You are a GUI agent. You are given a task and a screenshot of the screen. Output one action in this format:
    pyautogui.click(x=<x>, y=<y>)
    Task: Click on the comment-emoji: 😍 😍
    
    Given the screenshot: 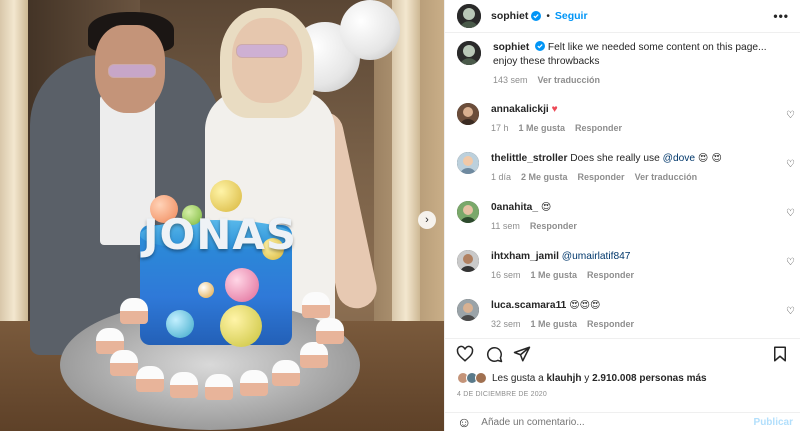 What is the action you would take?
    pyautogui.click(x=709, y=158)
    